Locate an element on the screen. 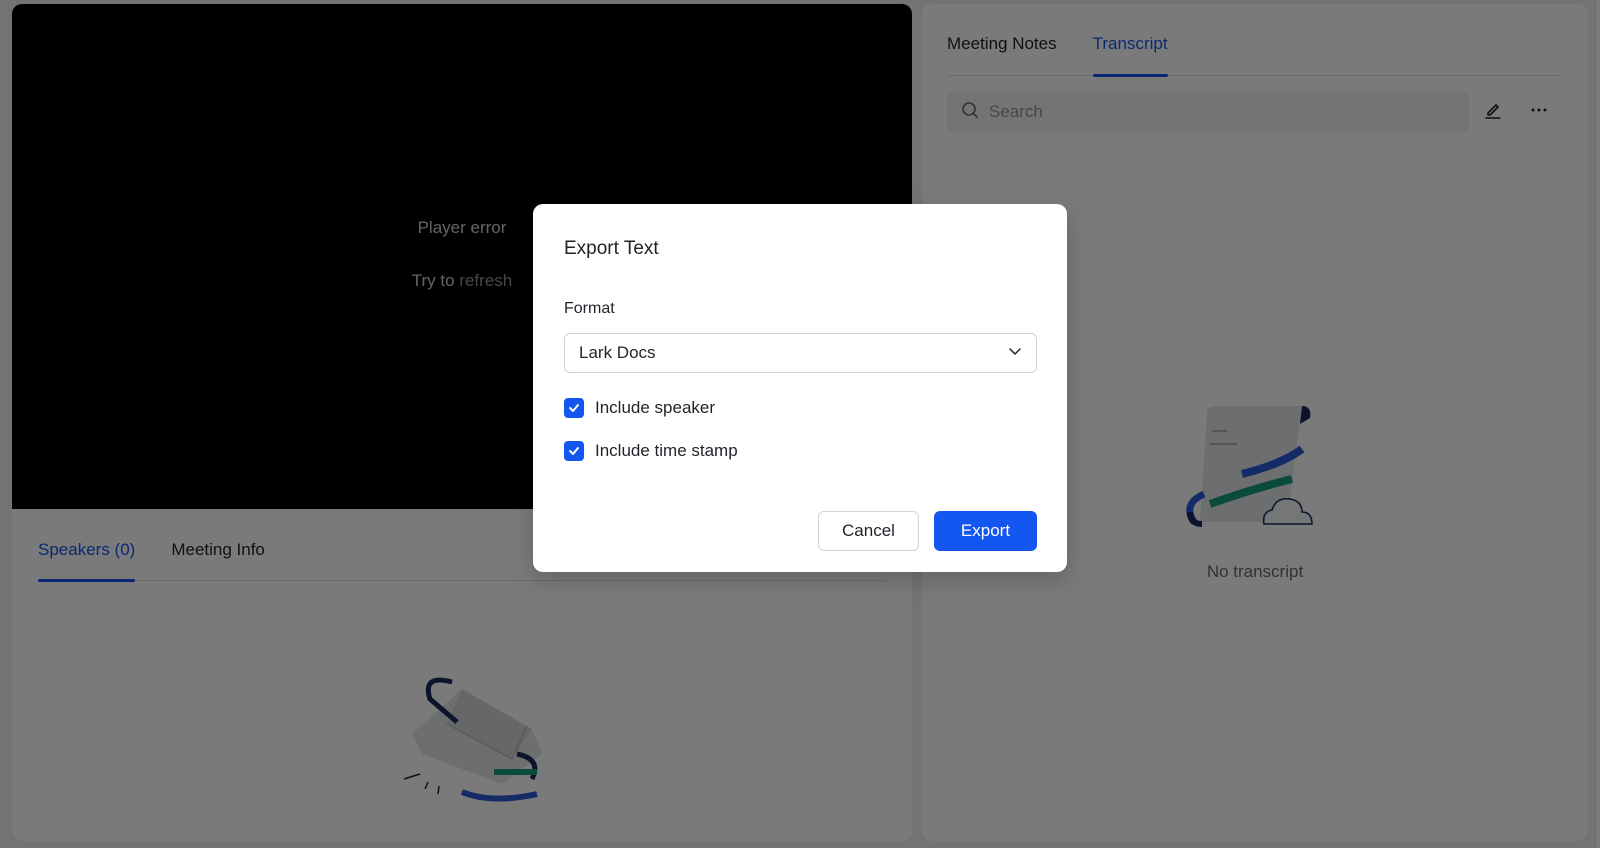 This screenshot has height=848, width=1600. chevron-down-icon is located at coordinates (1015, 353).